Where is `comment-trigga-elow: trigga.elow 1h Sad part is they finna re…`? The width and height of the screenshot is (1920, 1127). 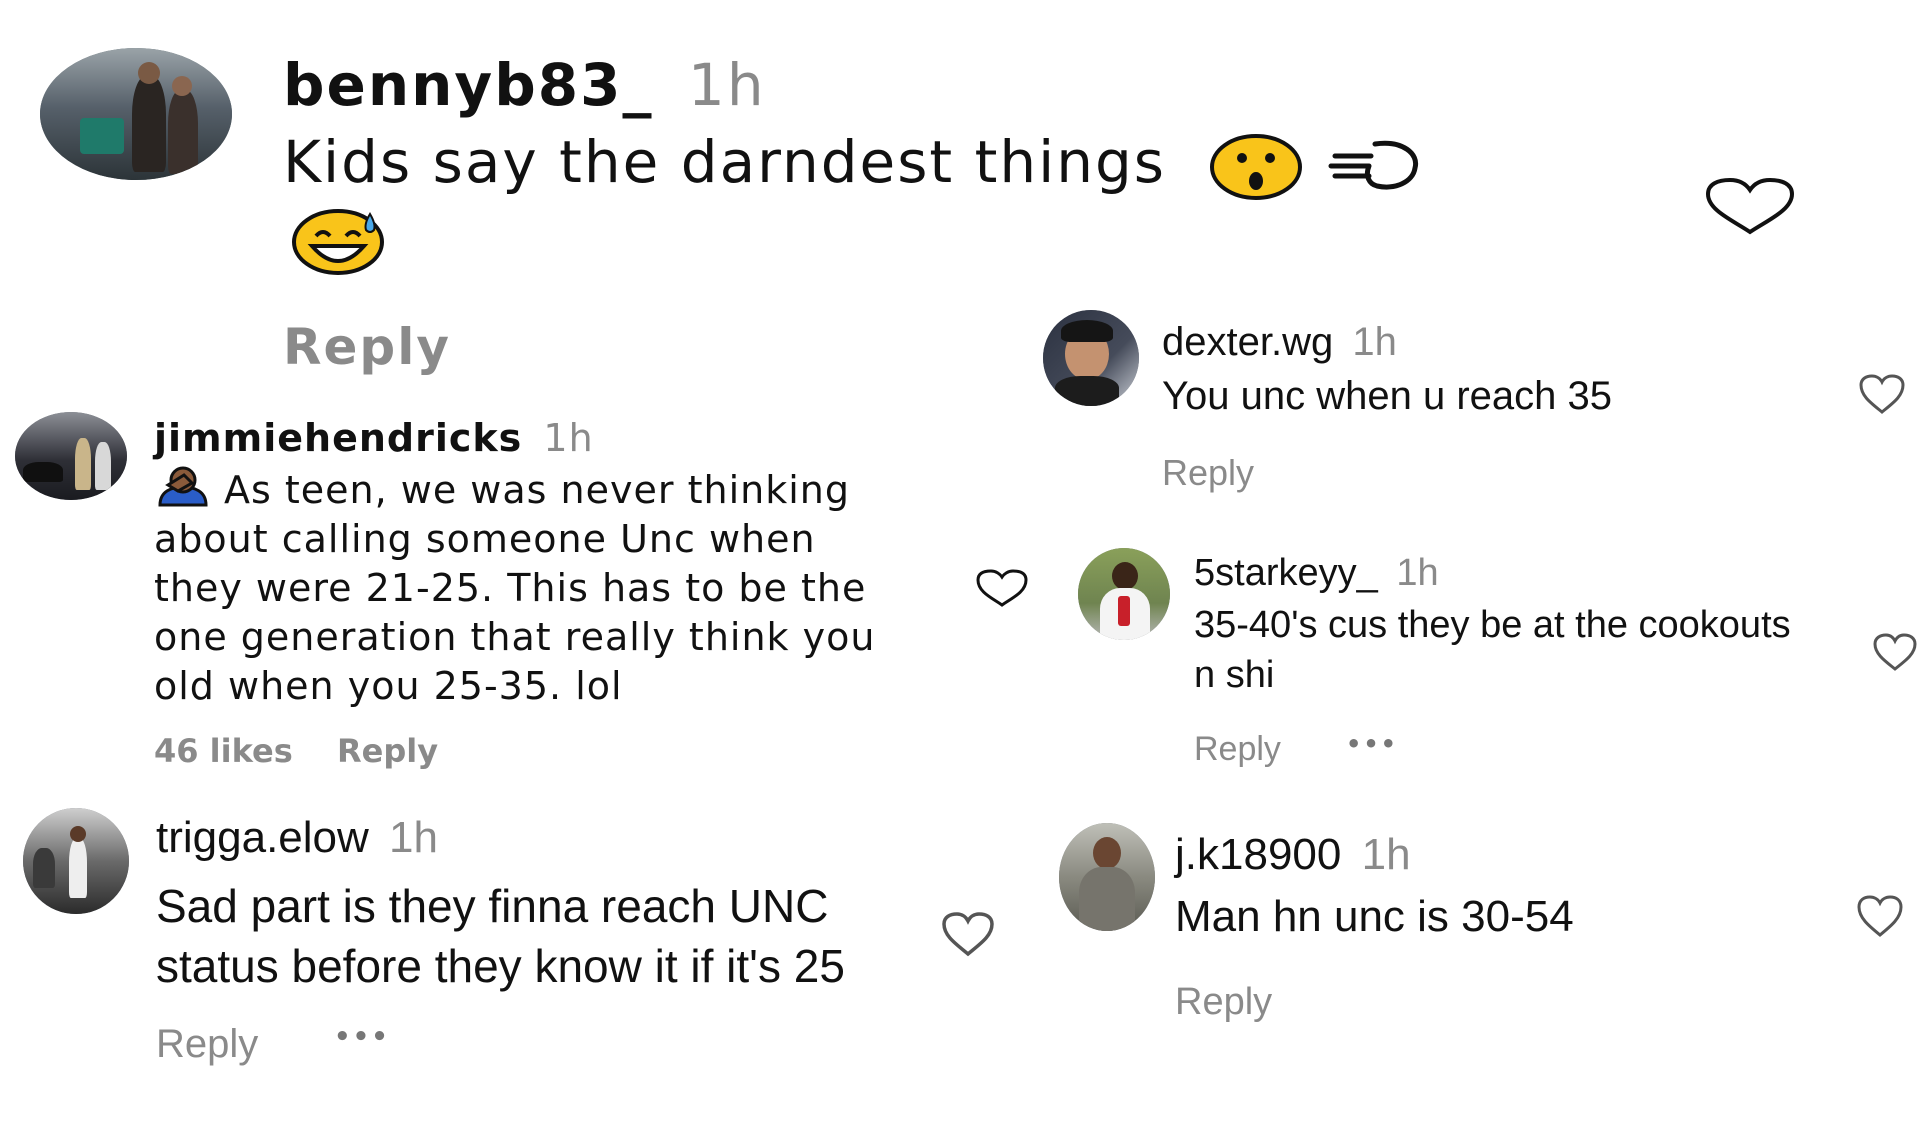 comment-trigga-elow: trigga.elow 1h Sad part is they finna re… is located at coordinates (505, 950).